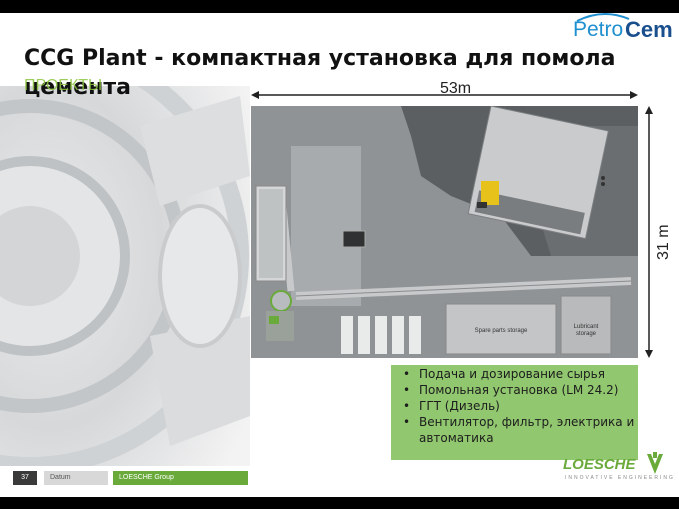 This screenshot has height=509, width=679. Describe the element at coordinates (599, 464) in the screenshot. I see `loesche-logo-name: LOESCHE` at that location.